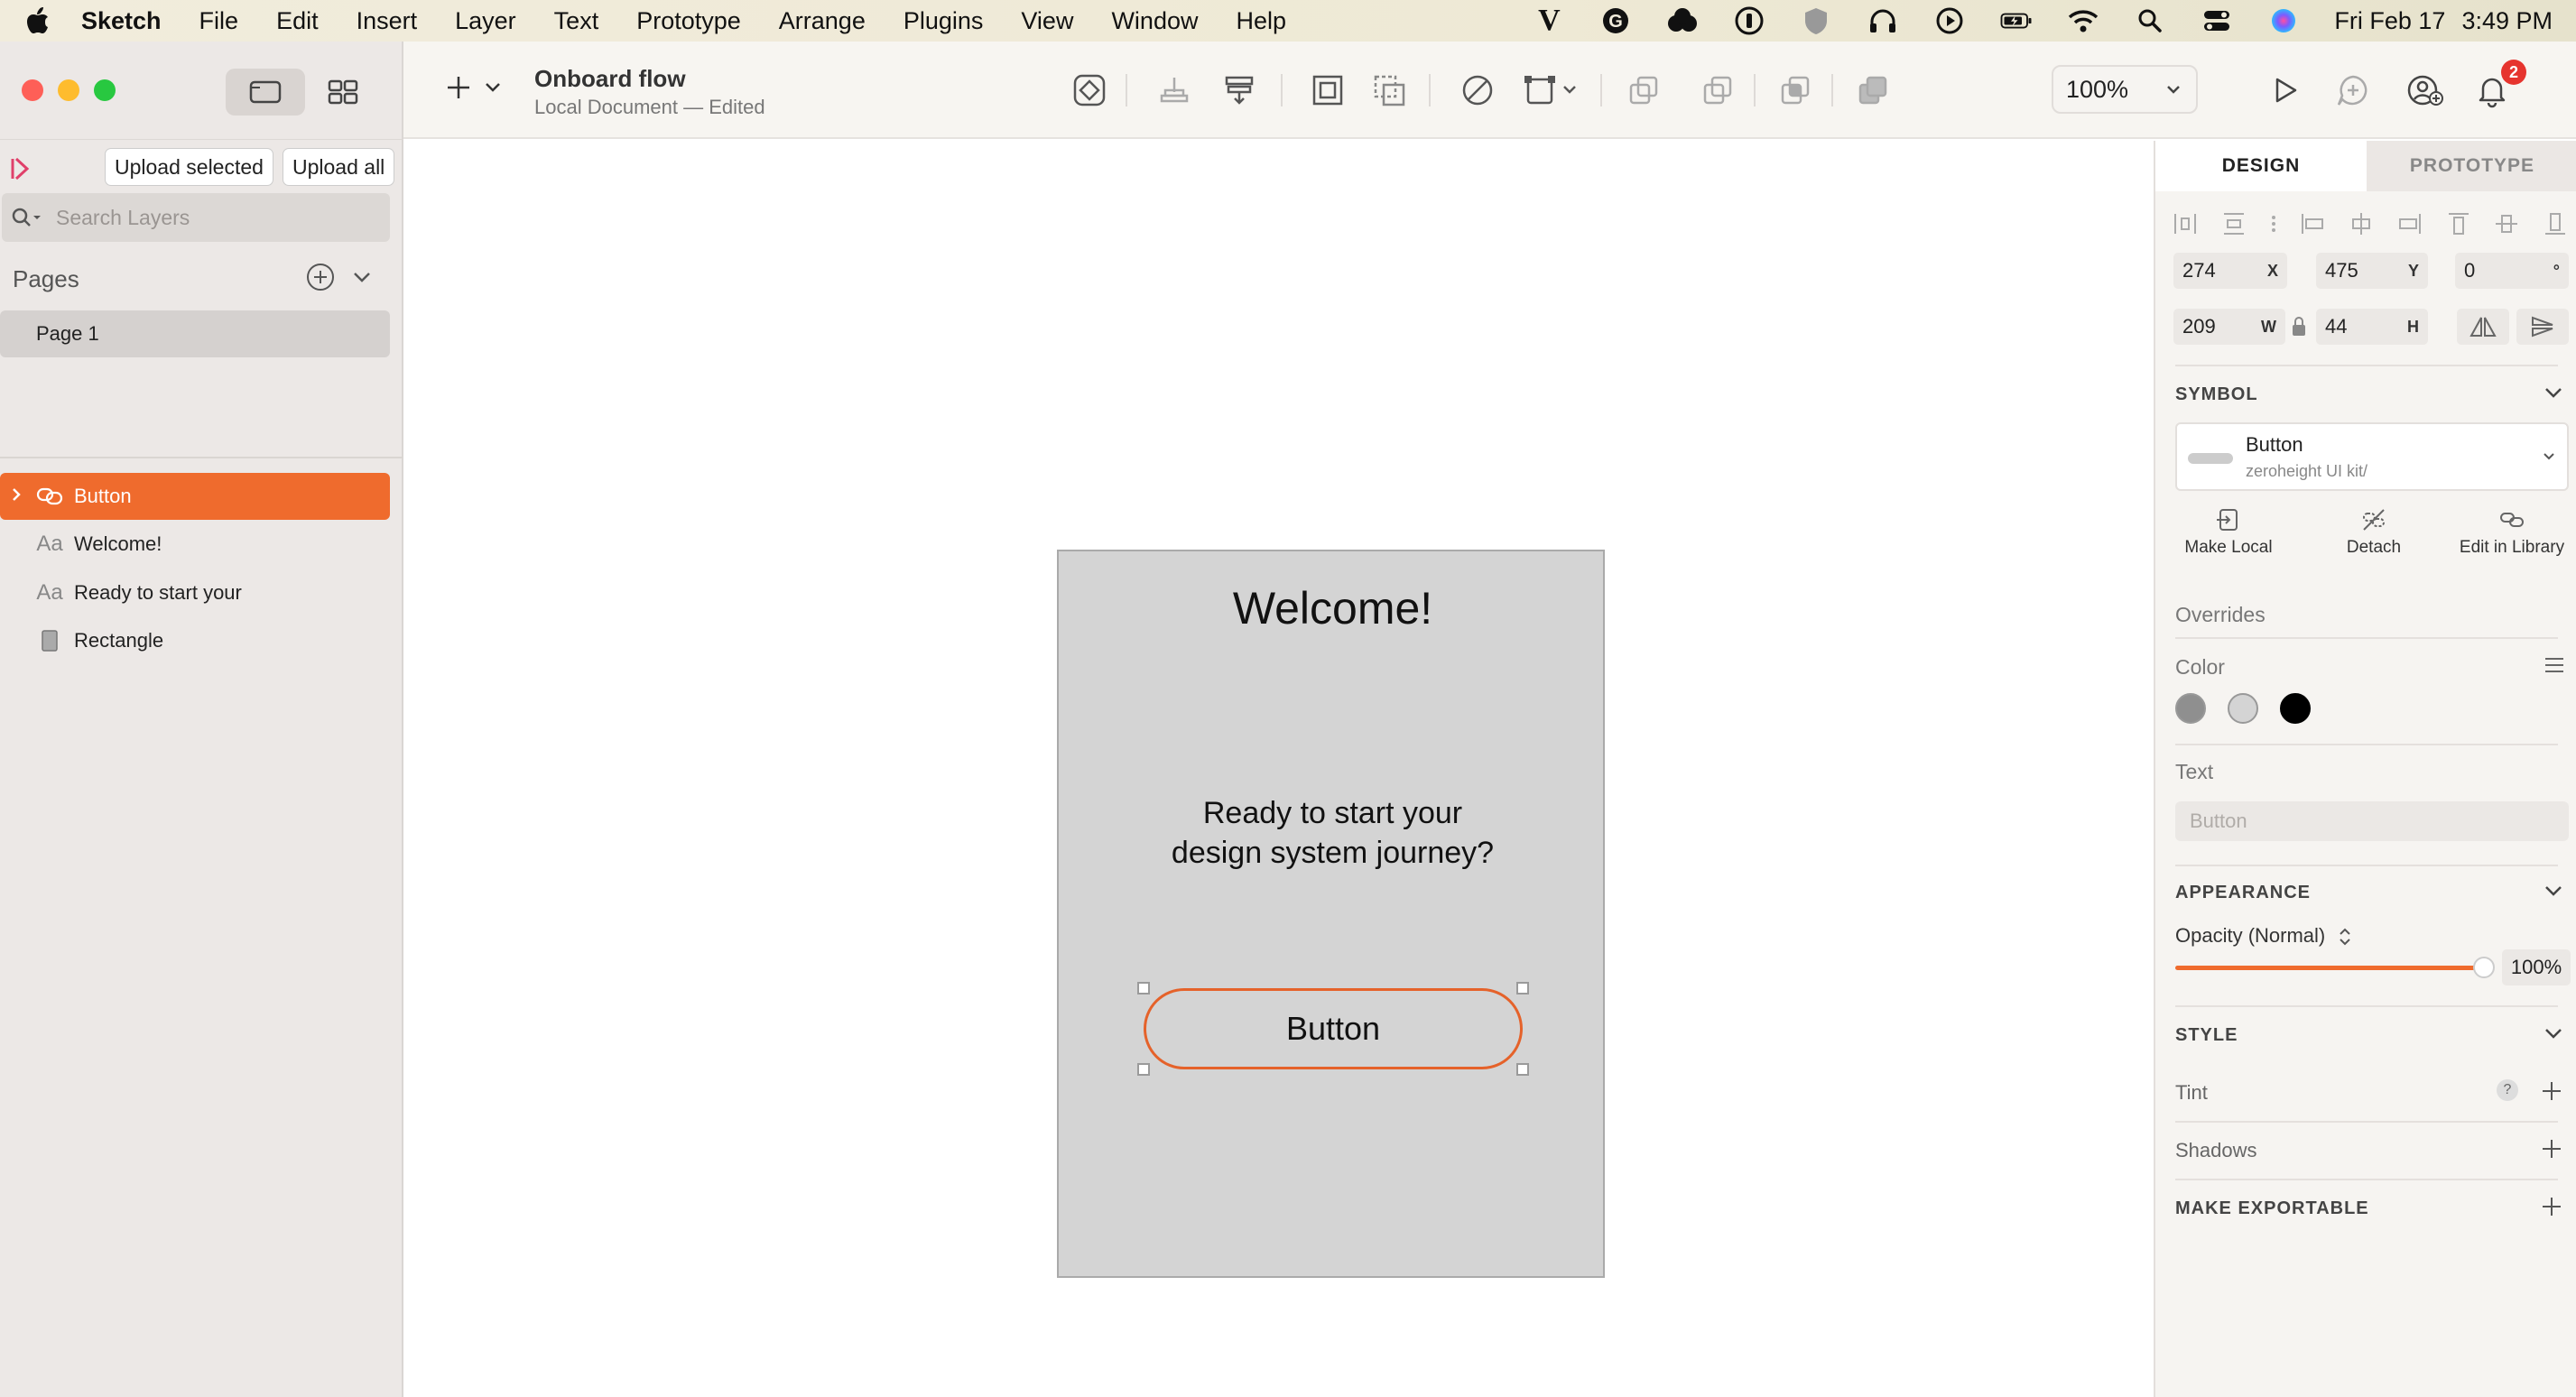  What do you see at coordinates (485, 21) in the screenshot?
I see `menu-layer: Layer` at bounding box center [485, 21].